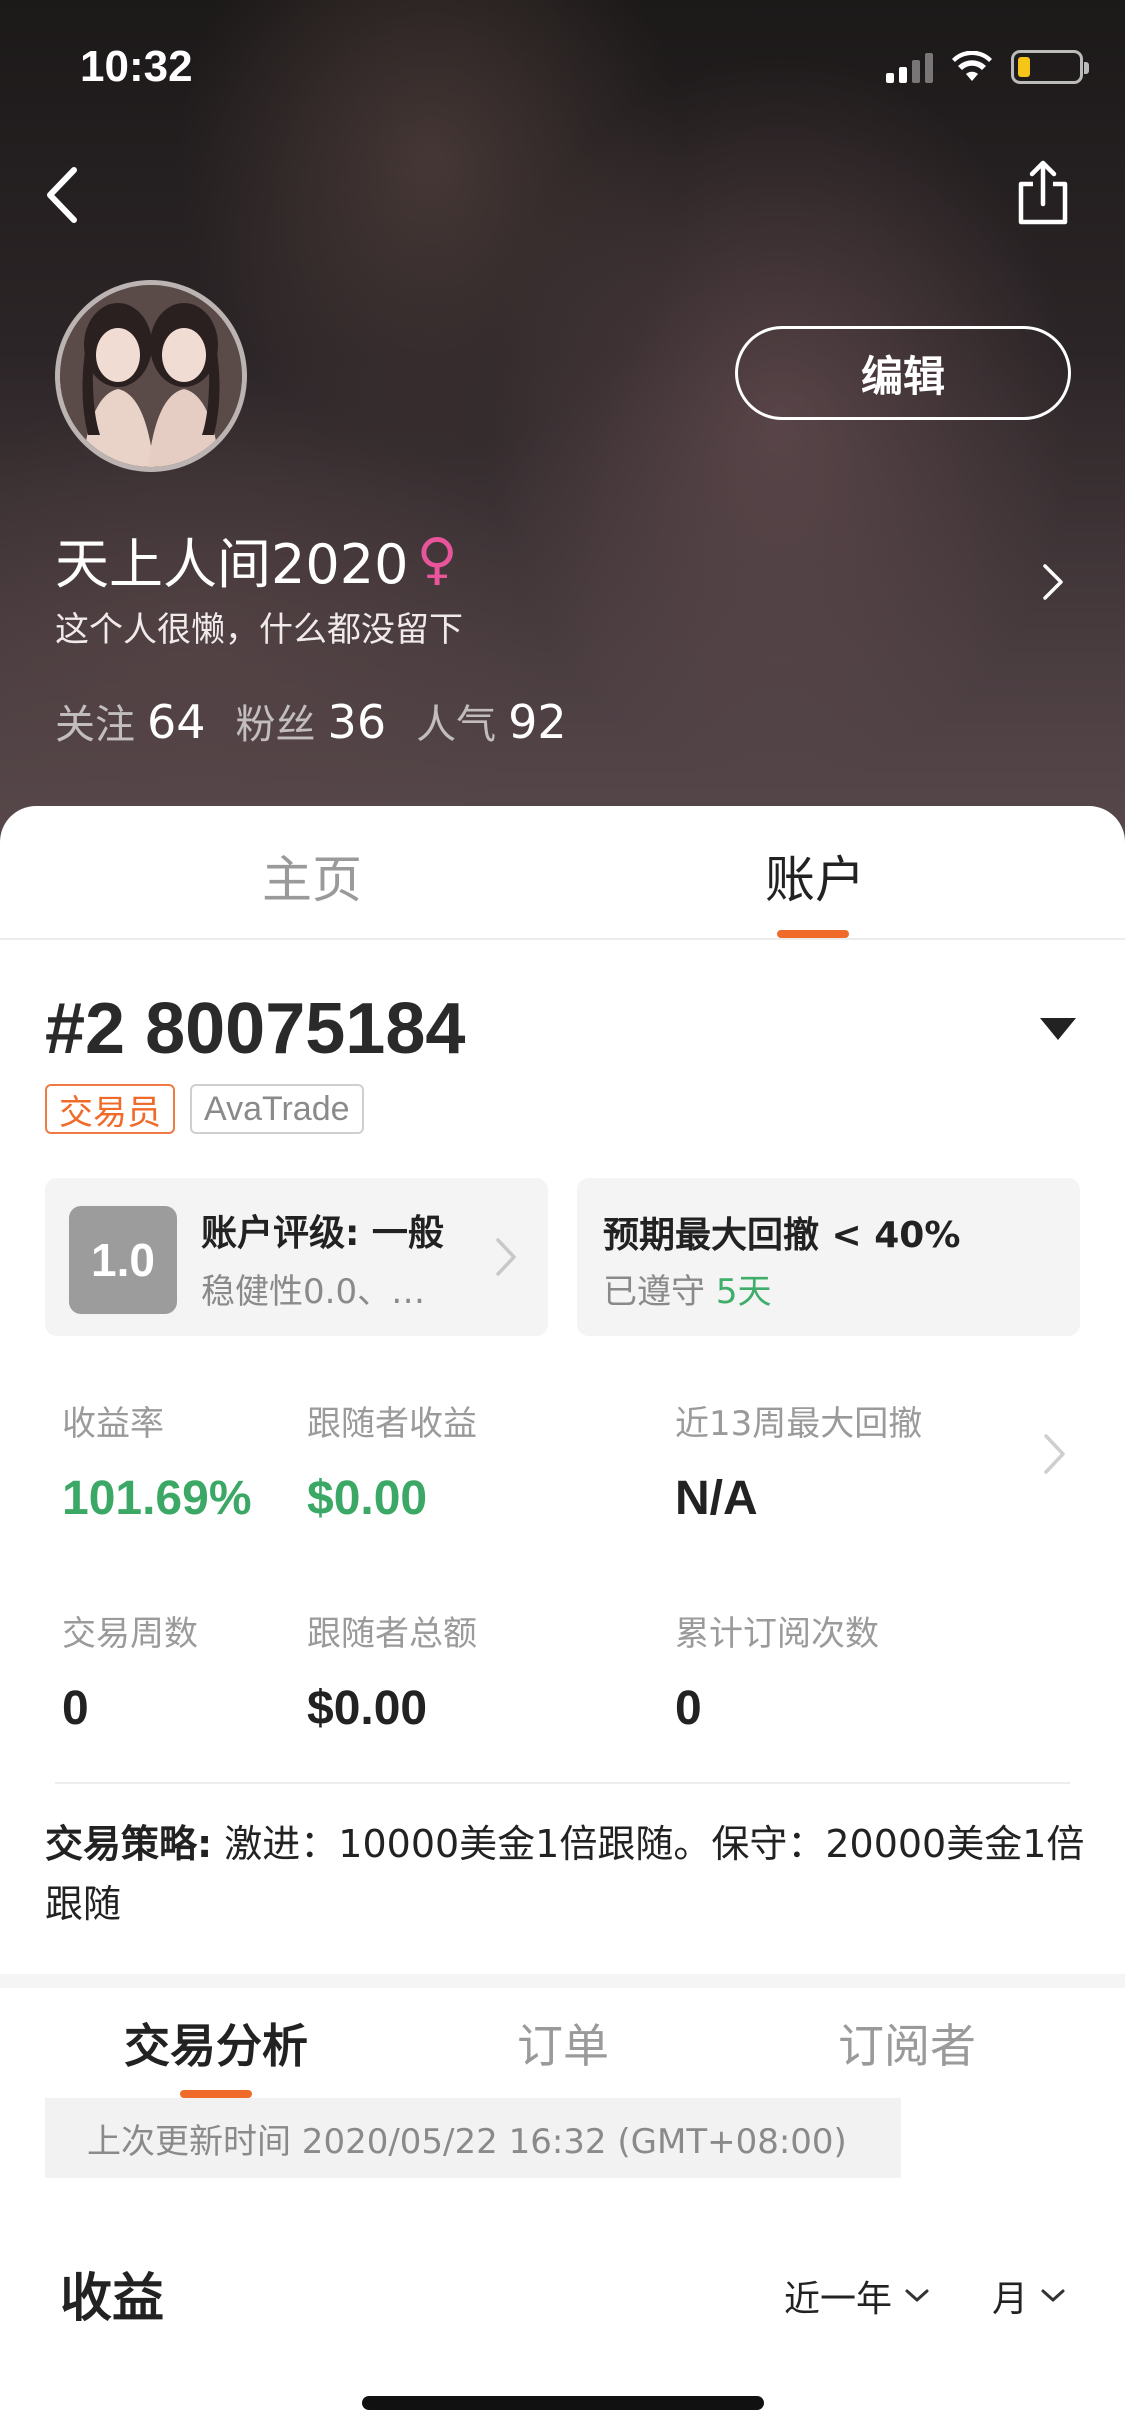  Describe the element at coordinates (909, 67) in the screenshot. I see `cellular-signal-icon` at that location.